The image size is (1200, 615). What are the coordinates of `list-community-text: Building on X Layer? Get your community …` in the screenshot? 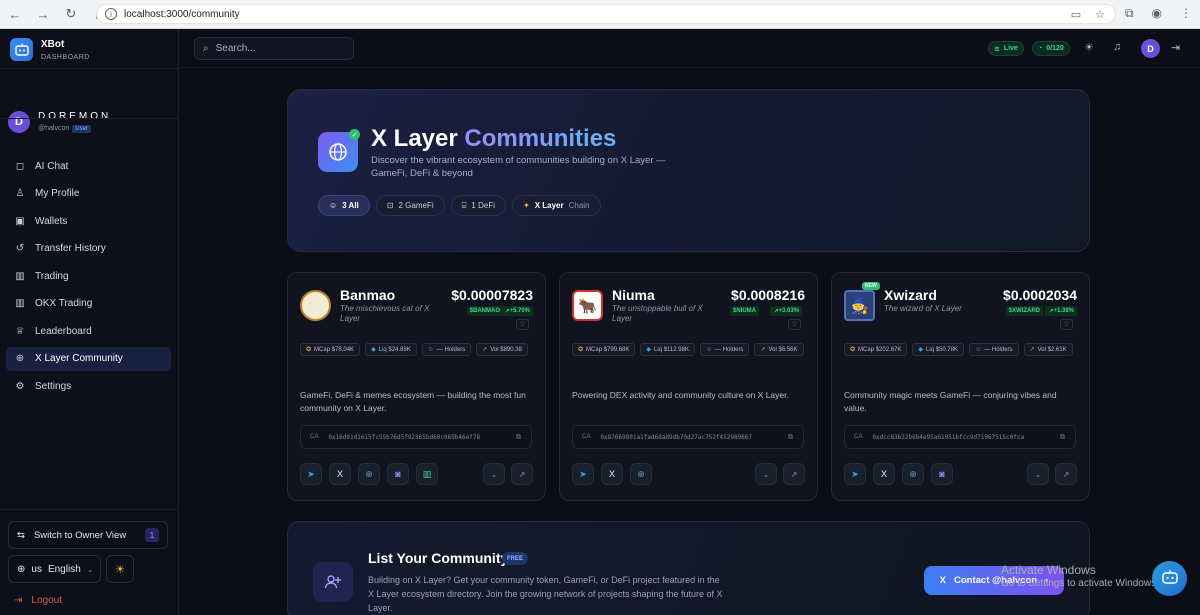 It's located at (545, 594).